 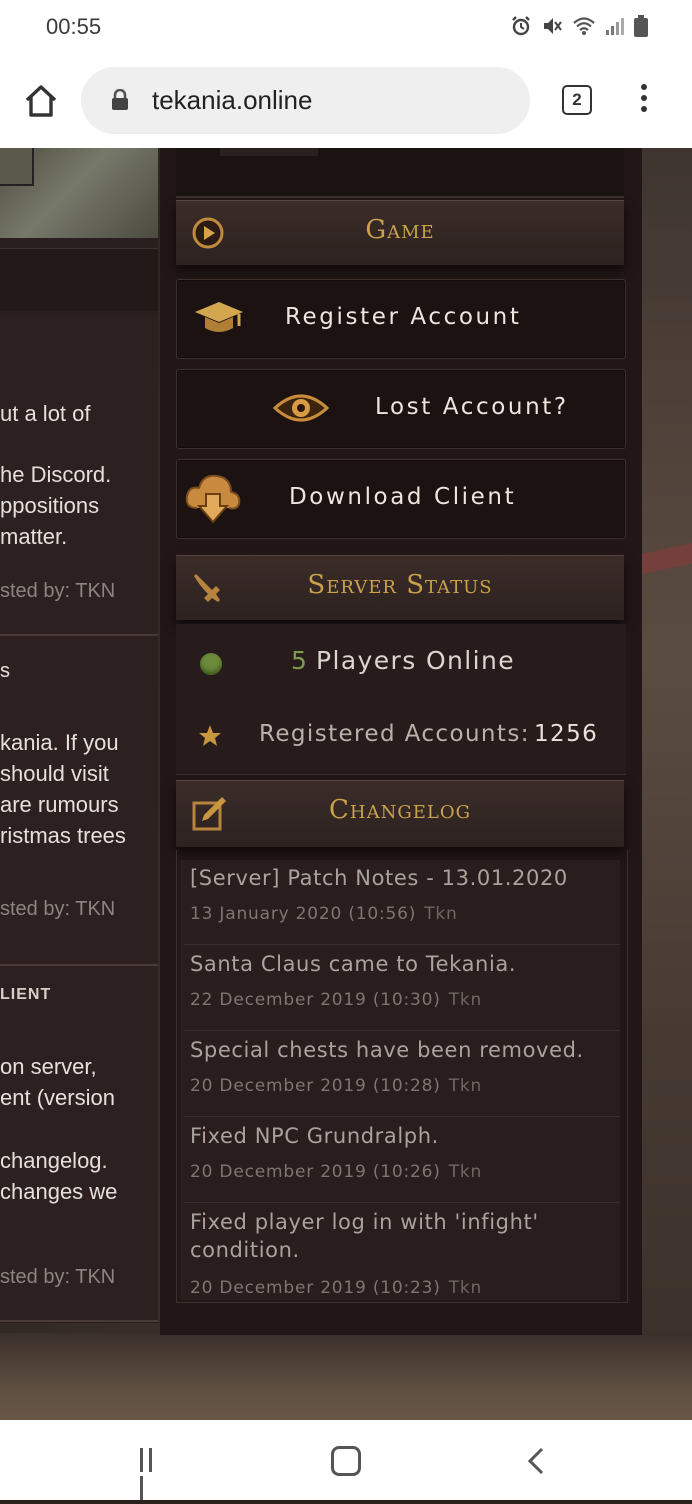 What do you see at coordinates (615, 26) in the screenshot?
I see `signal-icon` at bounding box center [615, 26].